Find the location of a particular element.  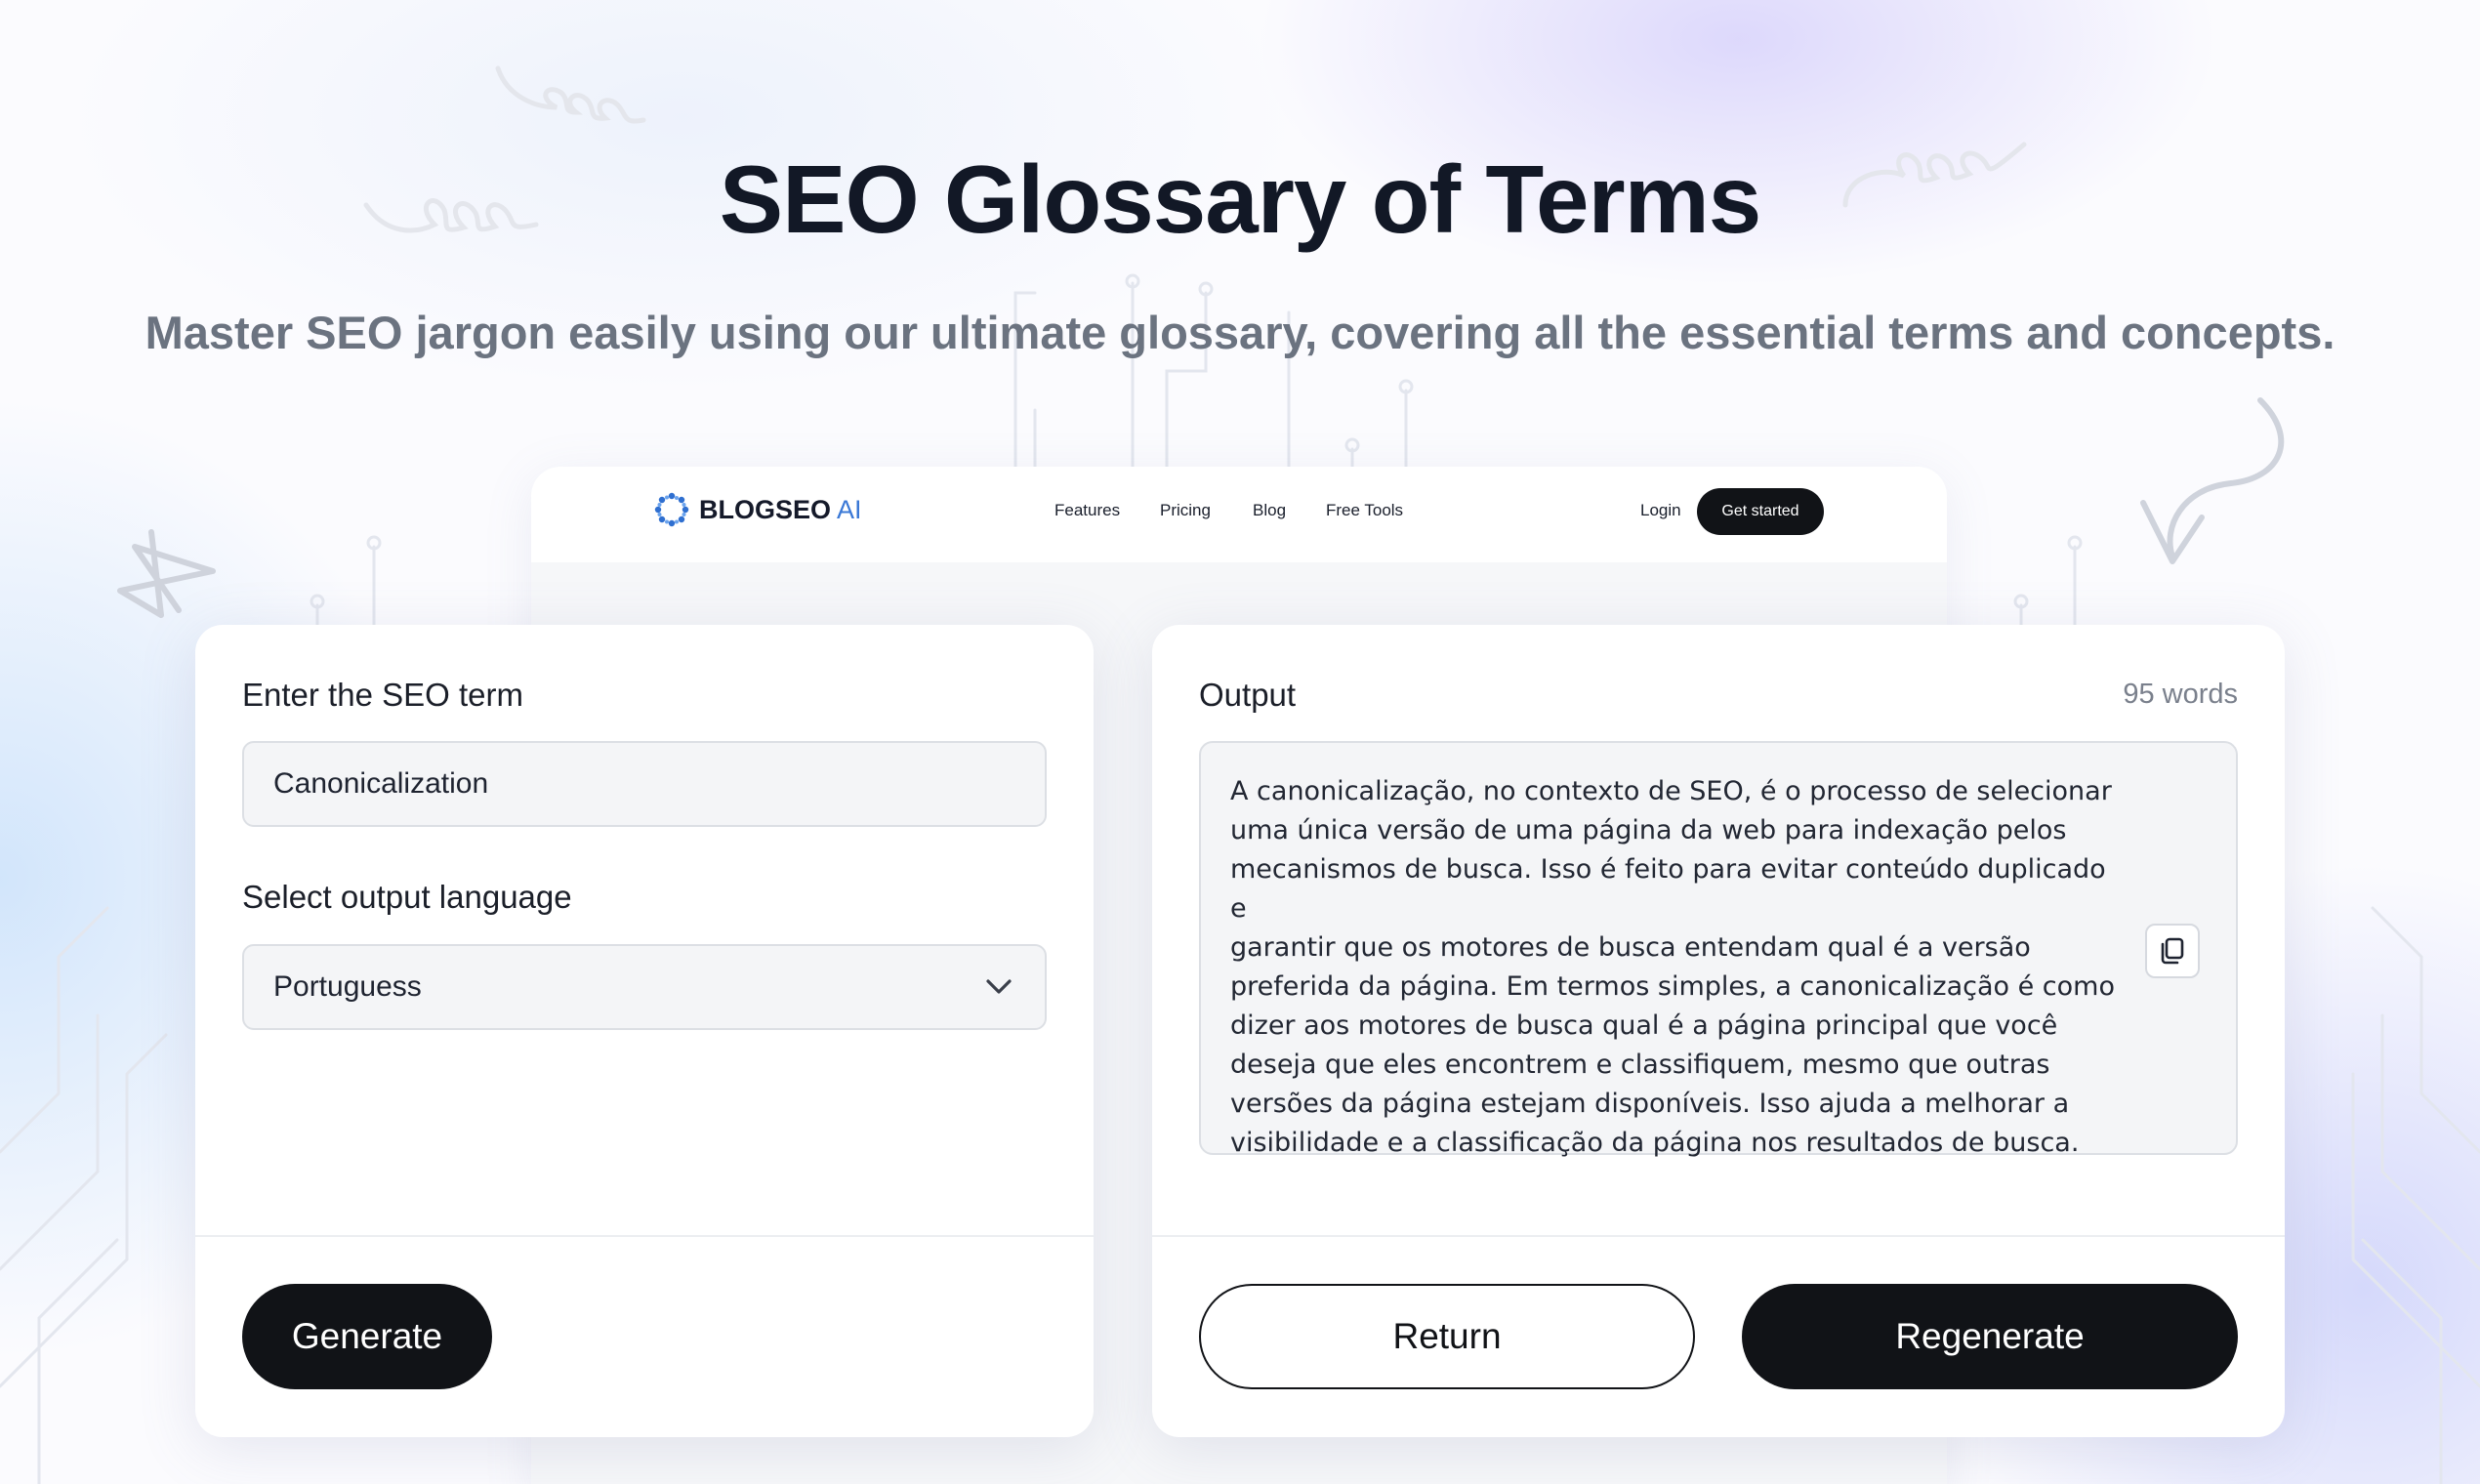

preview-nav-features: Features is located at coordinates (1087, 511).